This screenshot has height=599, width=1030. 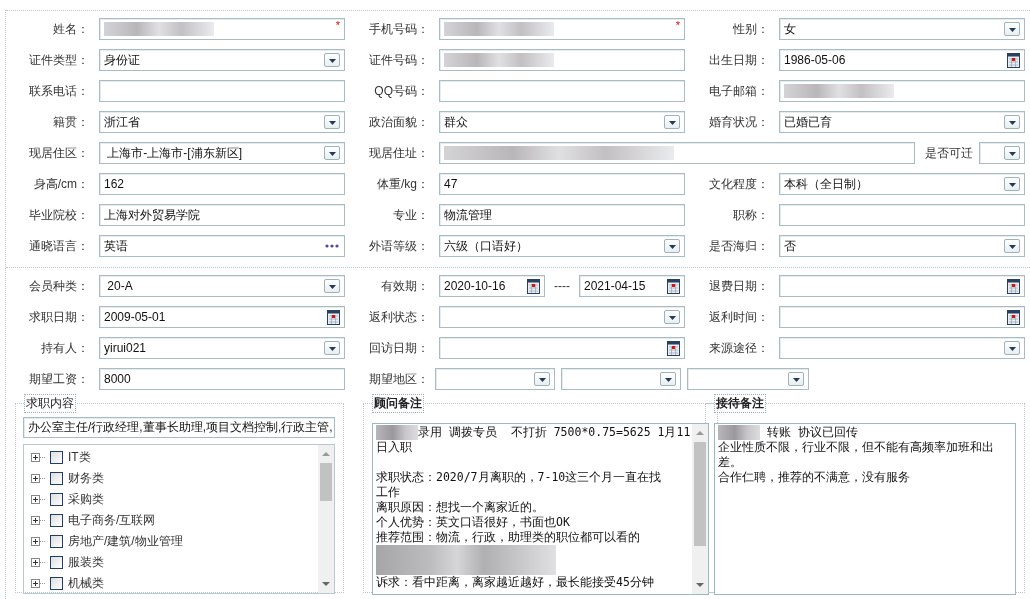 What do you see at coordinates (125, 541) in the screenshot?
I see `category-label: 房地产/建筑/物业管理` at bounding box center [125, 541].